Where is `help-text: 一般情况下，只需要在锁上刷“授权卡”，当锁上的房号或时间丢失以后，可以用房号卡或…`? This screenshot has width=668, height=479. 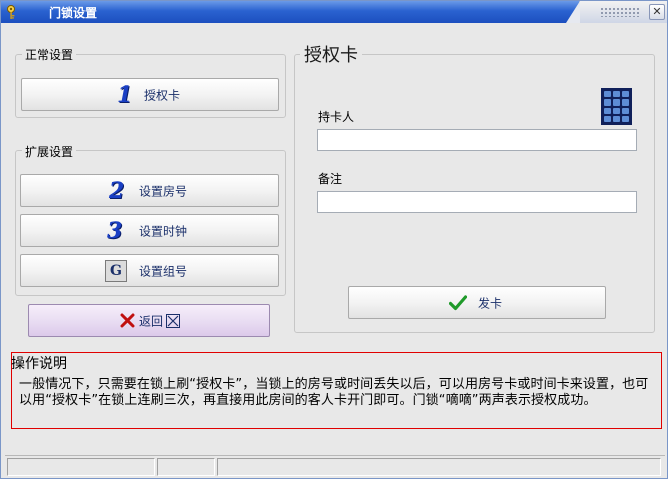 help-text: 一般情况下，只需要在锁上刷“授权卡”，当锁上的房号或时间丢失以后，可以用房号卡或… is located at coordinates (334, 392).